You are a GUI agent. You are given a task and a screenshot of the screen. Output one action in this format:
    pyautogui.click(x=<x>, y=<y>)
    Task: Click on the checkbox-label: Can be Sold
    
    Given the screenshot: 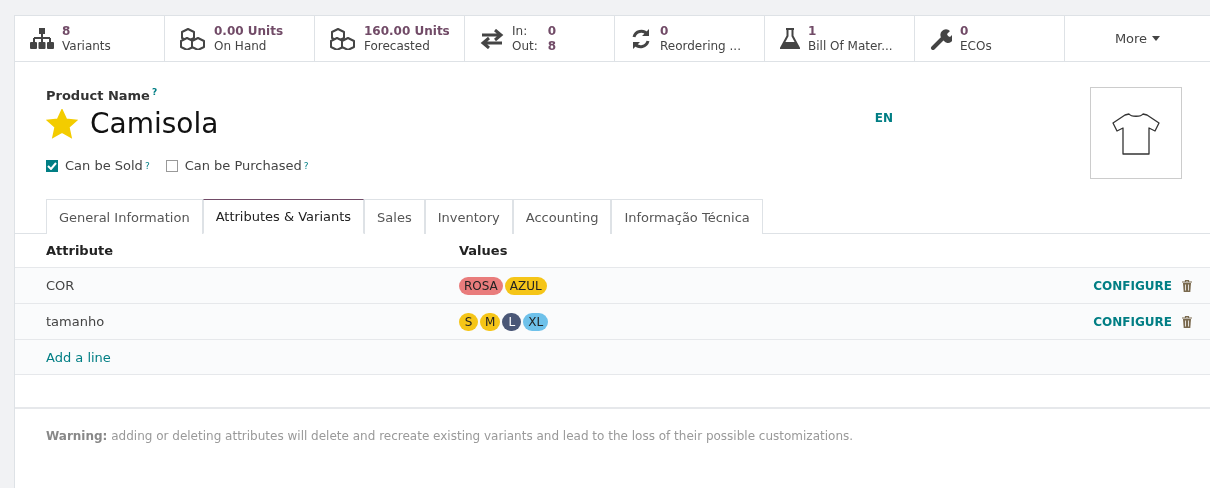 What is the action you would take?
    pyautogui.click(x=104, y=166)
    